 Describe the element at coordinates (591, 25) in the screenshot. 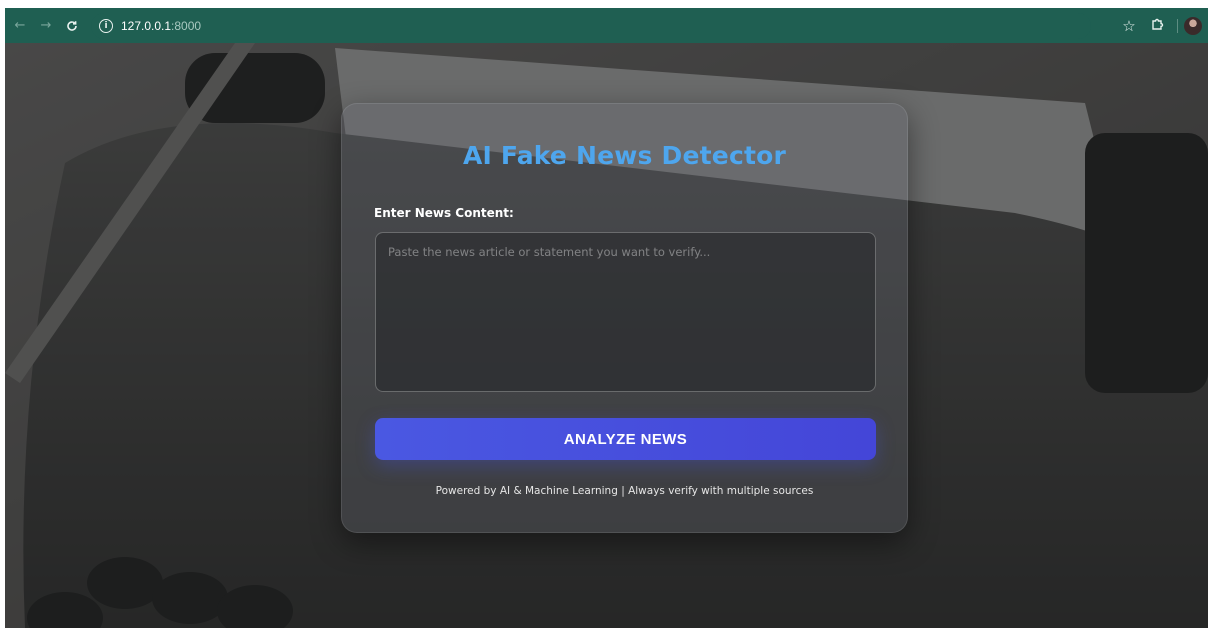

I see `address-bar: i 127.0.0.1:8000` at that location.